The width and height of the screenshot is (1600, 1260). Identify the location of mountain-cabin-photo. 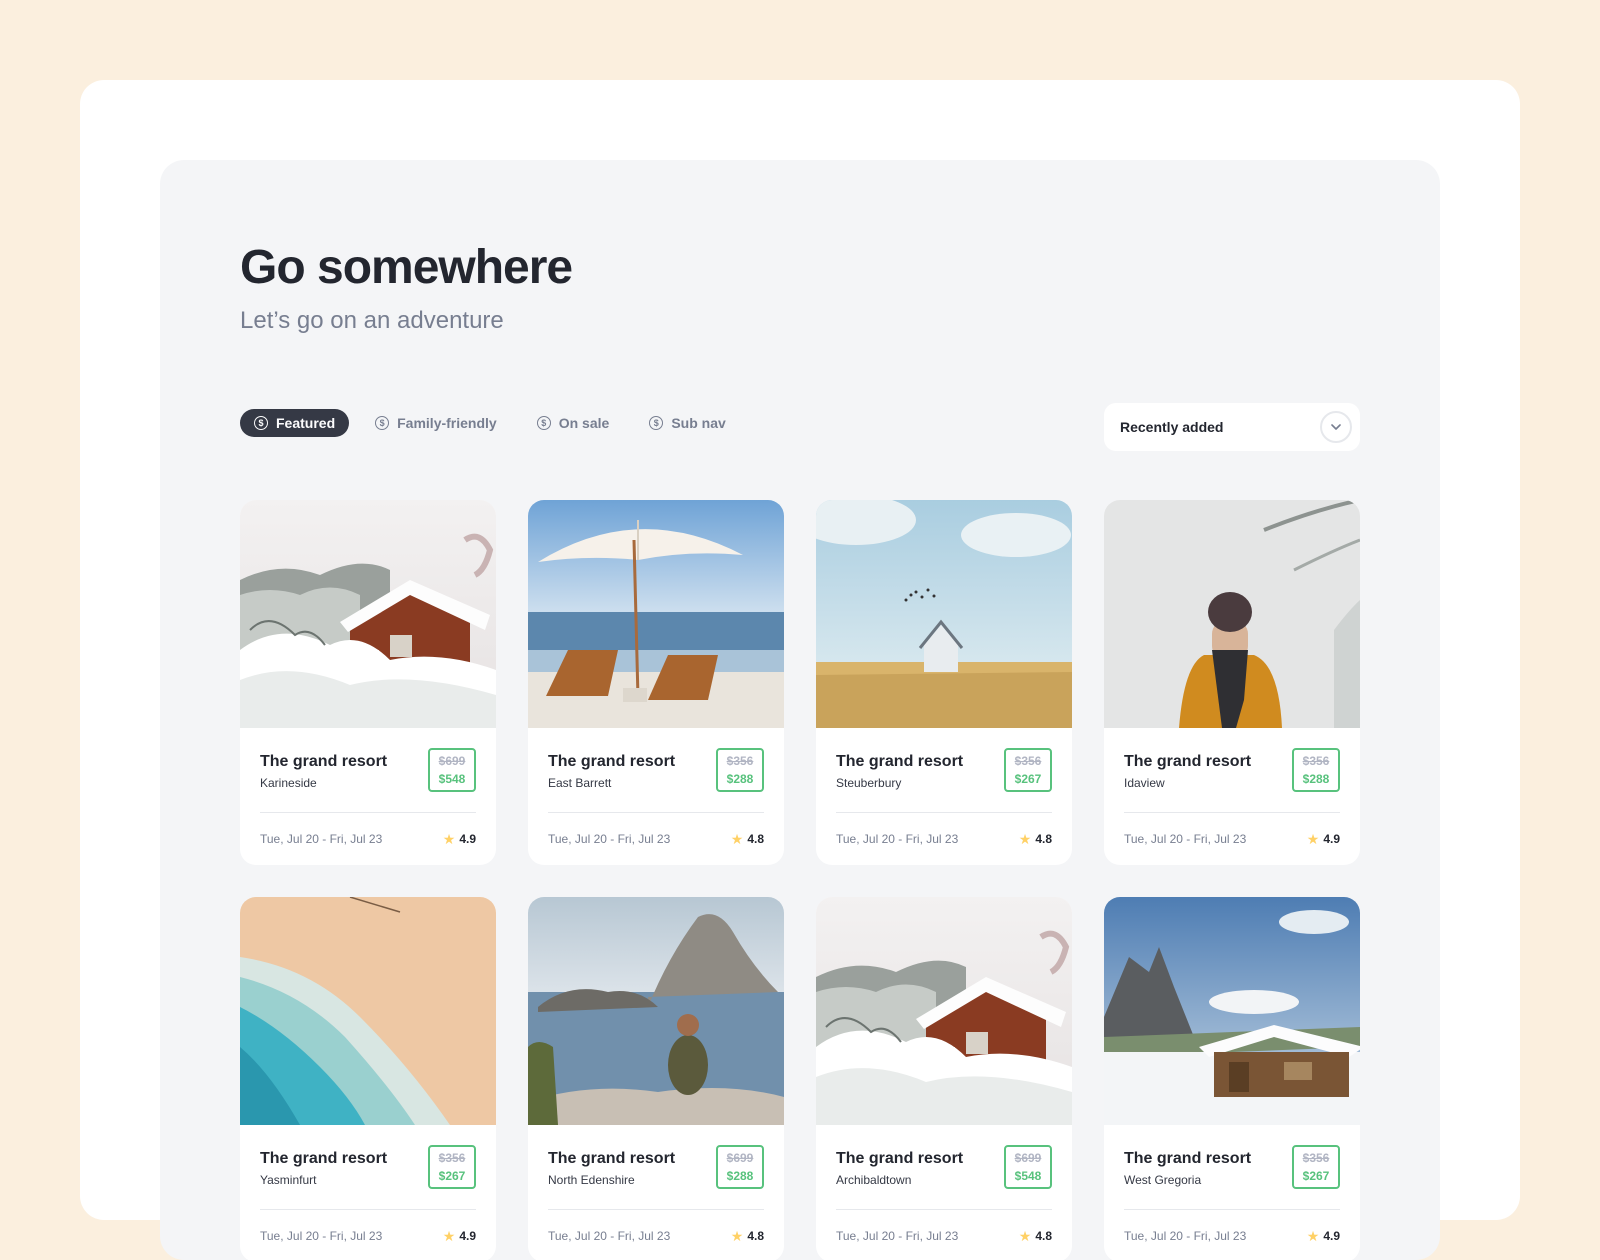
(1232, 1011).